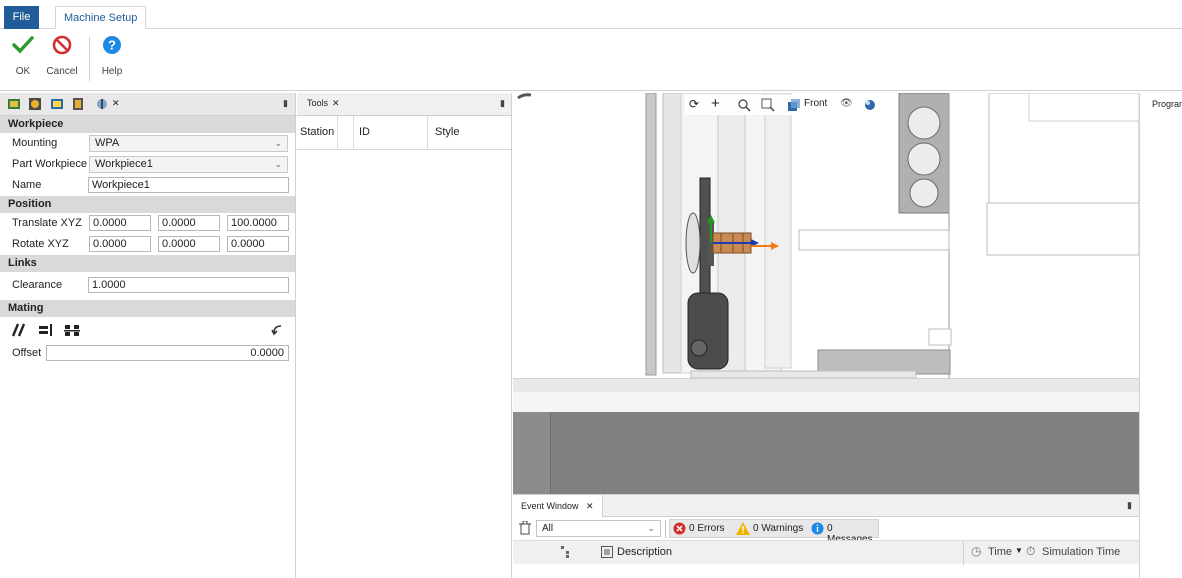  Describe the element at coordinates (23, 45) in the screenshot. I see `checkmark-icon` at that location.